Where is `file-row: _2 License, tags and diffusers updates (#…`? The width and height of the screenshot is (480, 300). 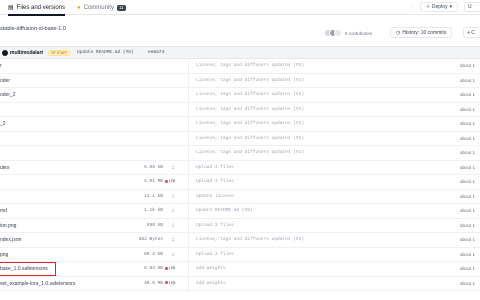 file-row: _2 License, tags and diffusers updates (#… is located at coordinates (240, 124).